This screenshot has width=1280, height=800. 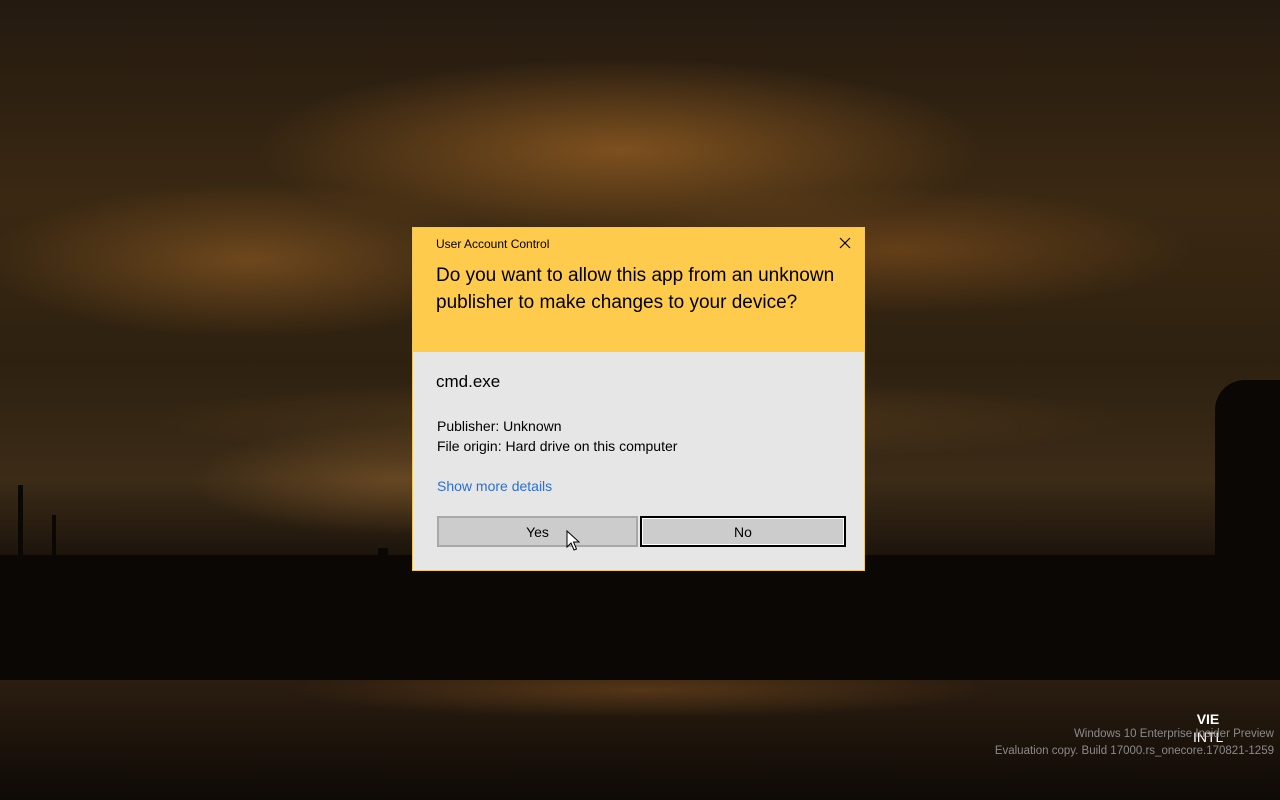 What do you see at coordinates (537, 531) in the screenshot?
I see `yes-button: Yes` at bounding box center [537, 531].